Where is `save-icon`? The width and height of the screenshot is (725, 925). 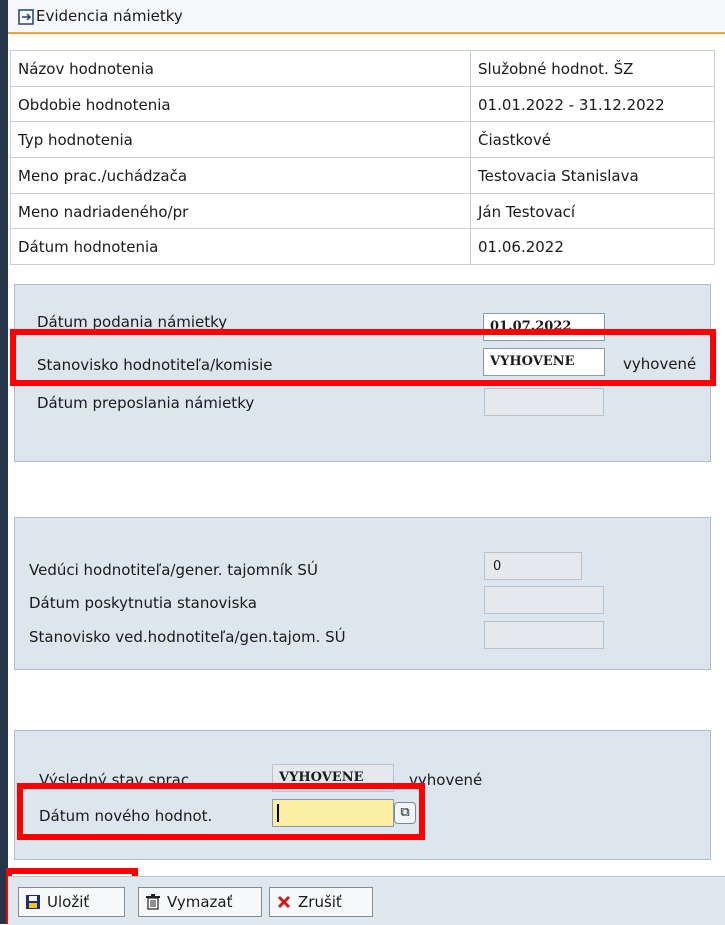 save-icon is located at coordinates (33, 902).